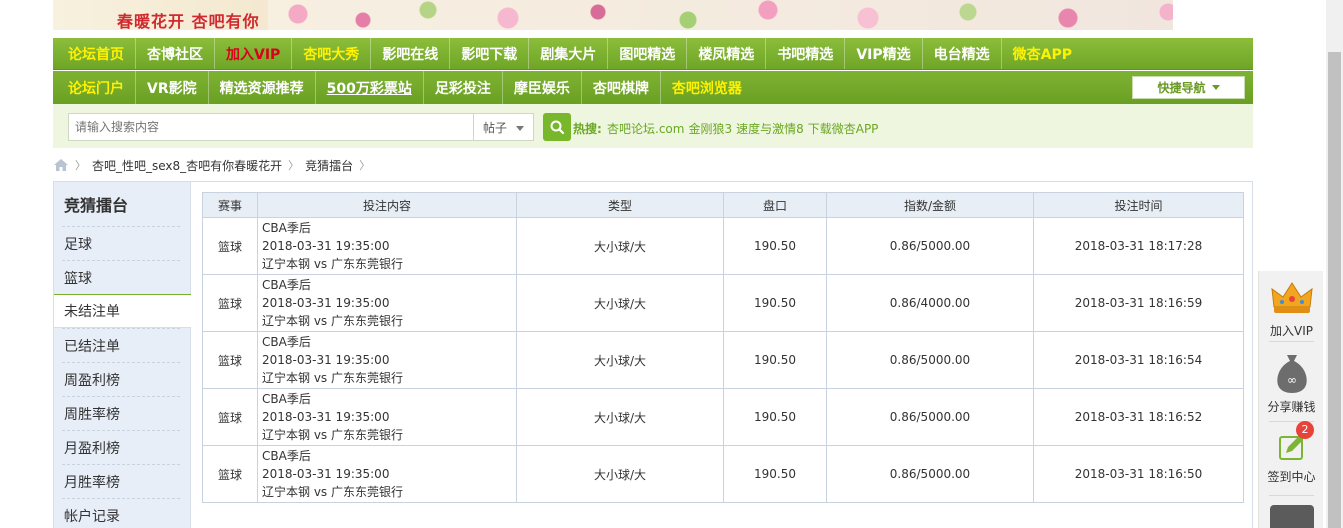 The height and width of the screenshot is (528, 1343). I want to click on nav-item: 影吧在线, so click(411, 53).